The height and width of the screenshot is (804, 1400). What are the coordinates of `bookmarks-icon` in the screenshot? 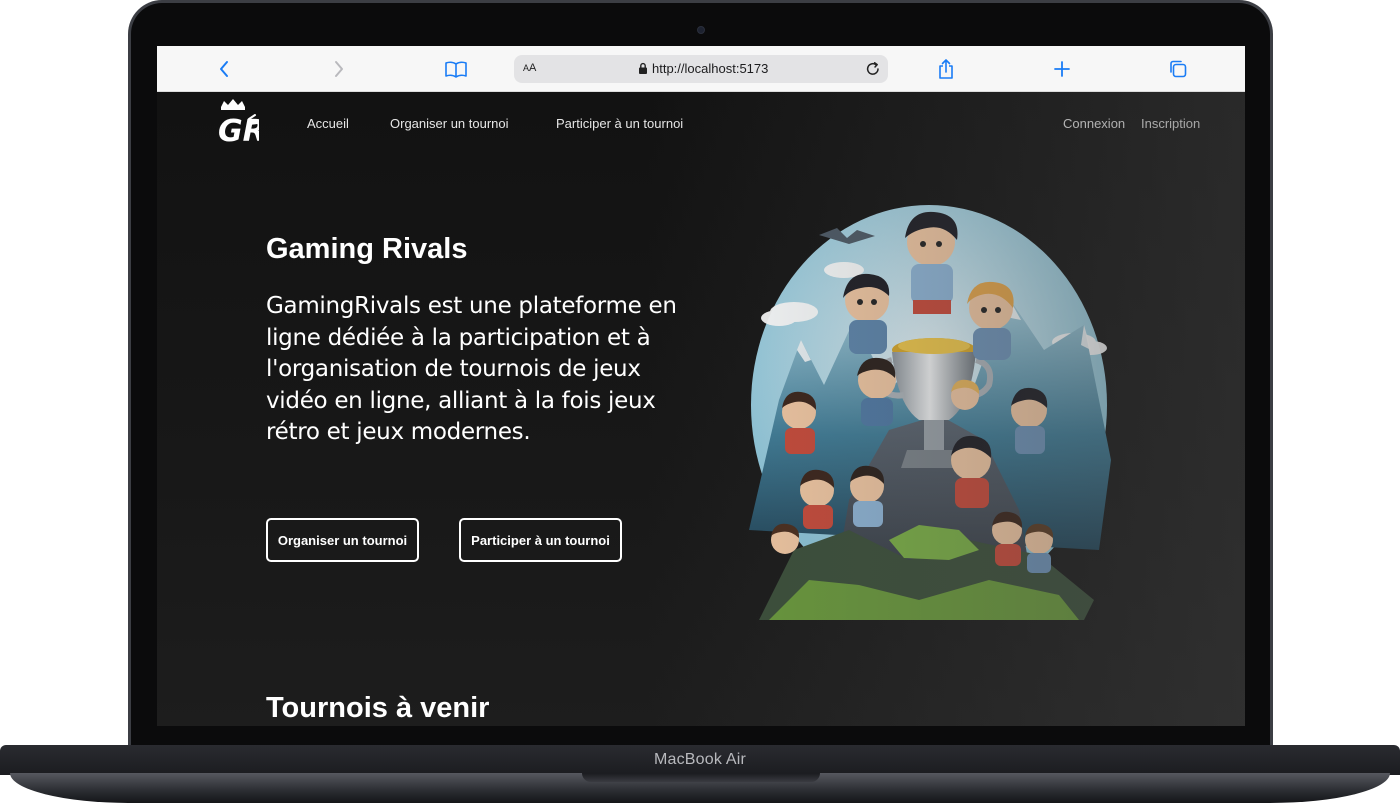 It's located at (456, 69).